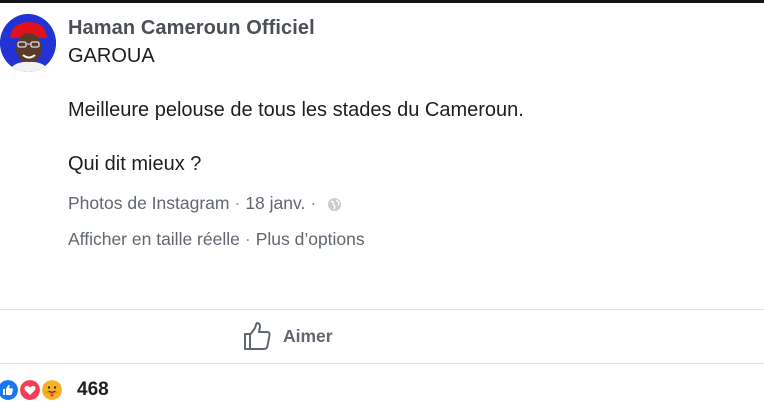 The height and width of the screenshot is (412, 764). I want to click on post-text-line-location: GAROUA, so click(111, 56).